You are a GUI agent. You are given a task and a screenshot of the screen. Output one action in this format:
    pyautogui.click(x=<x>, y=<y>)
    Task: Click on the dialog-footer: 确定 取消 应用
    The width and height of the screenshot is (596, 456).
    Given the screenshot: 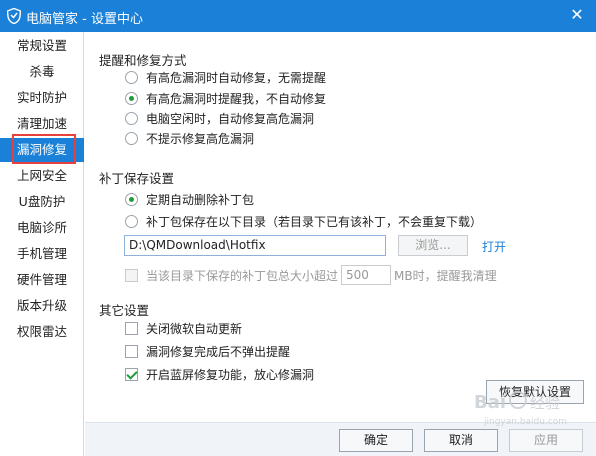 What is the action you would take?
    pyautogui.click(x=340, y=439)
    